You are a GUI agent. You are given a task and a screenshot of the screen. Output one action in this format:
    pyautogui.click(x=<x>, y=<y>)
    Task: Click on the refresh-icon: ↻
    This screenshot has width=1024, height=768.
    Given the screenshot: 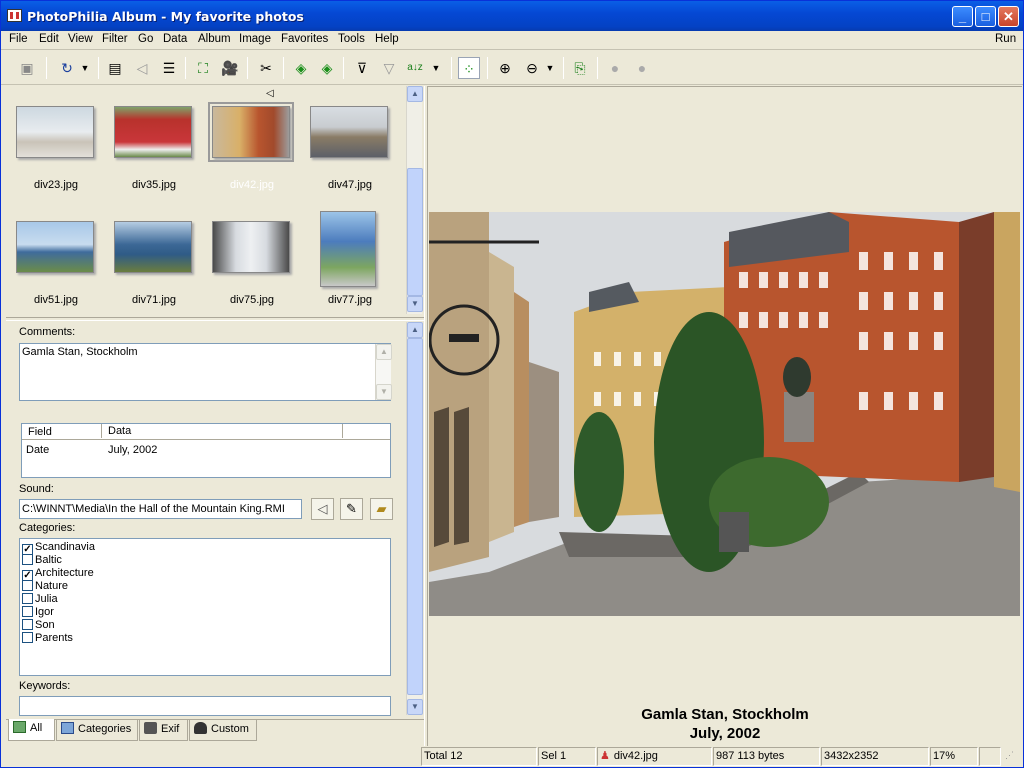 What is the action you would take?
    pyautogui.click(x=67, y=68)
    